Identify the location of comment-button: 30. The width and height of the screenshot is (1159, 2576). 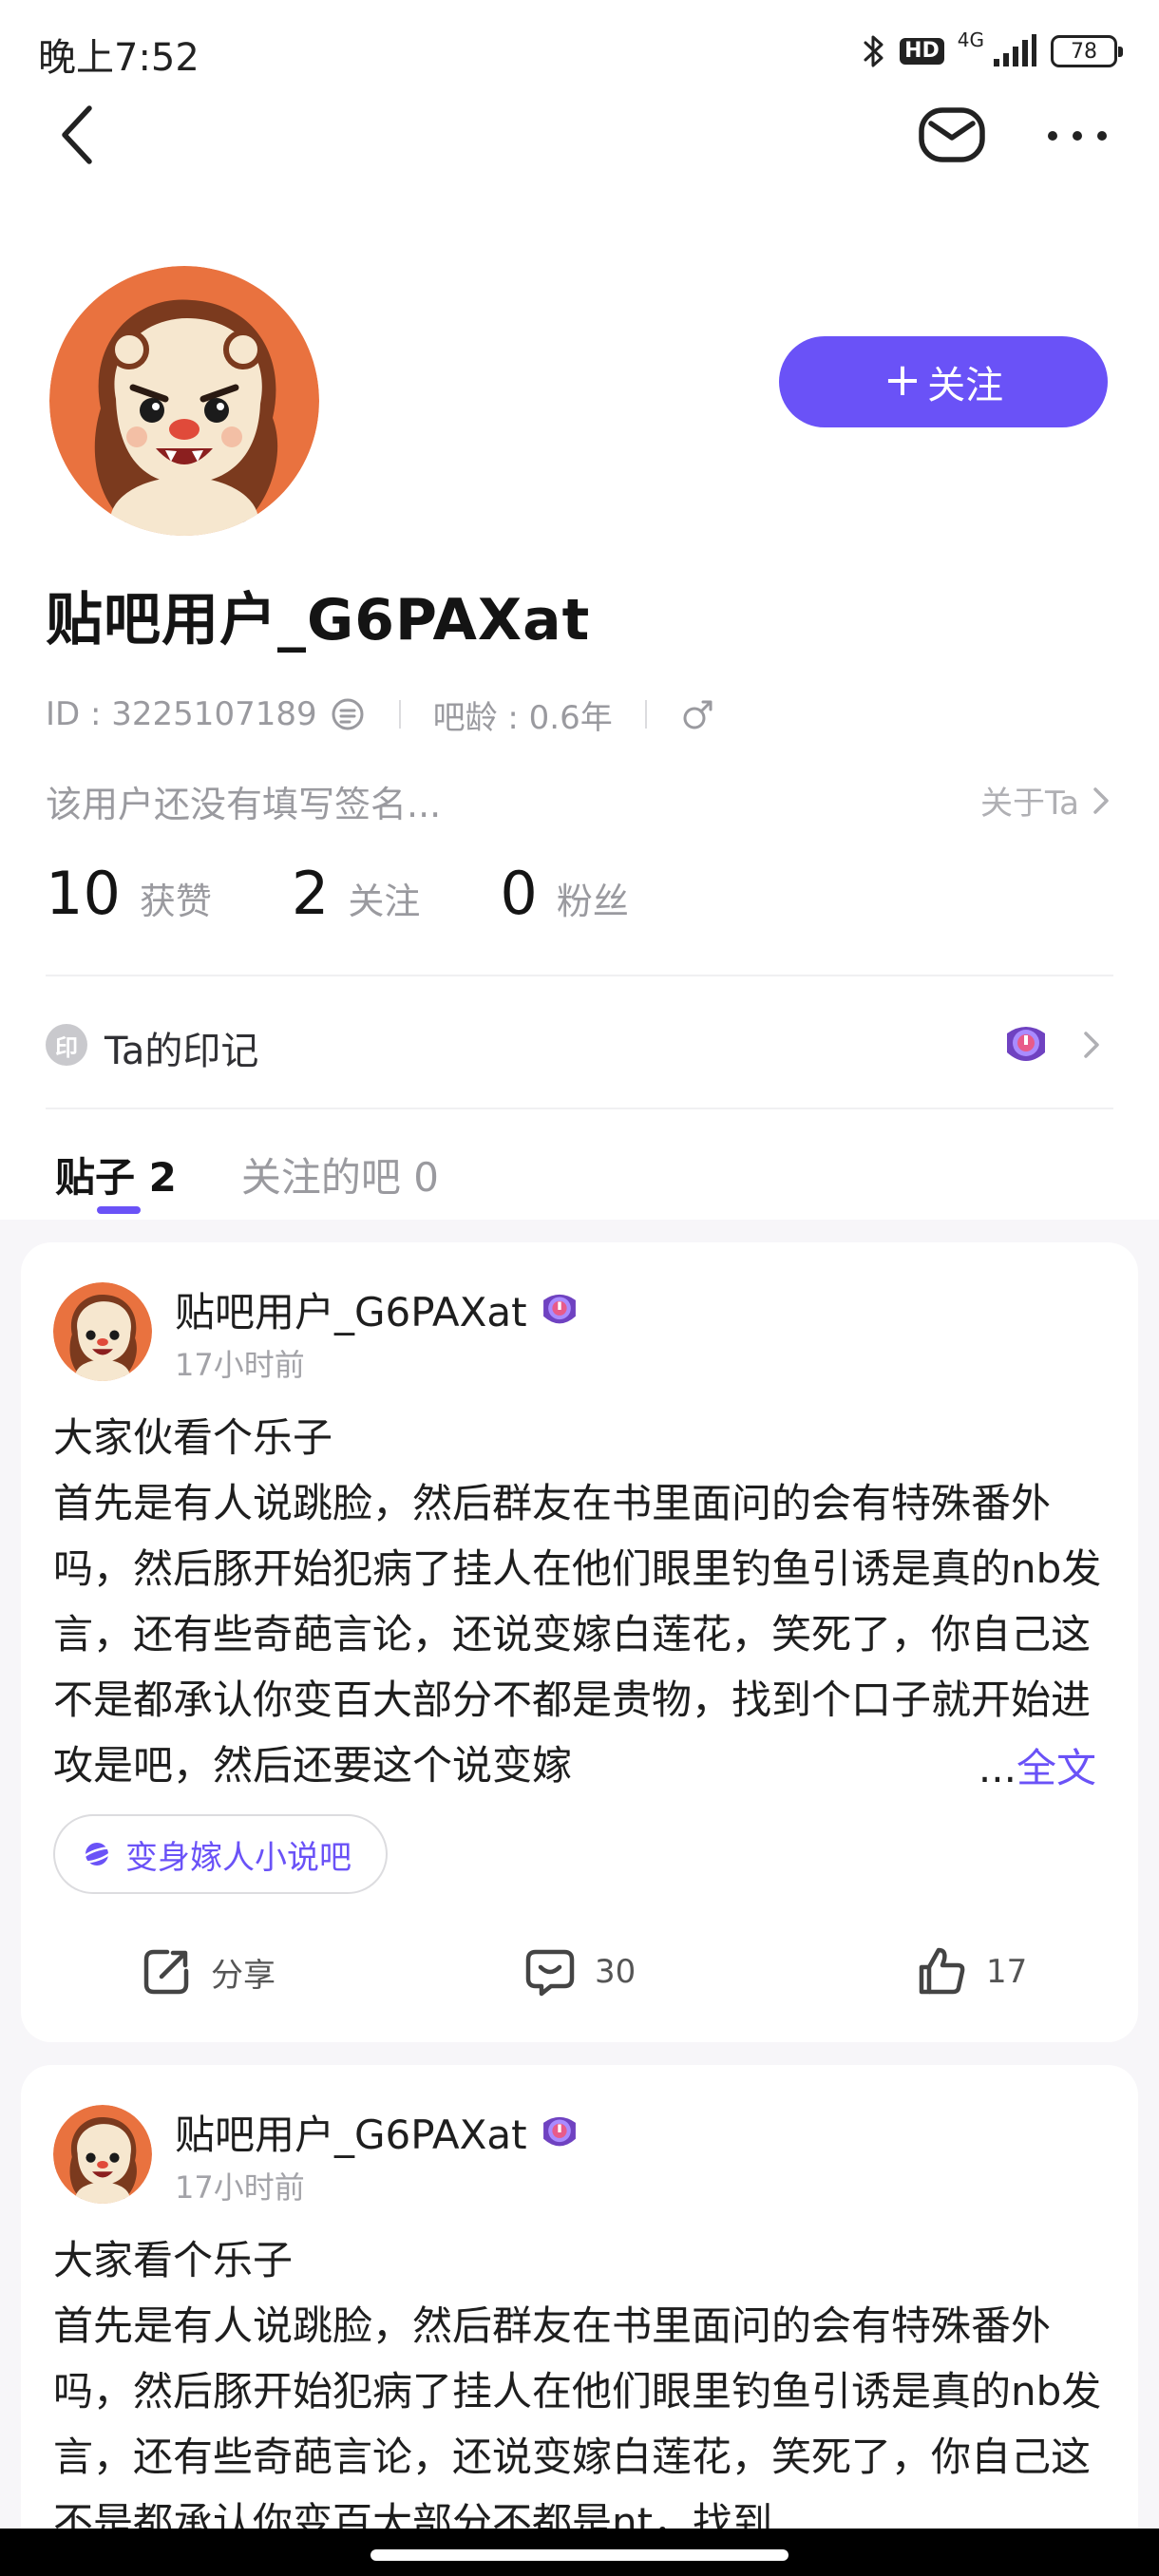
(579, 1972).